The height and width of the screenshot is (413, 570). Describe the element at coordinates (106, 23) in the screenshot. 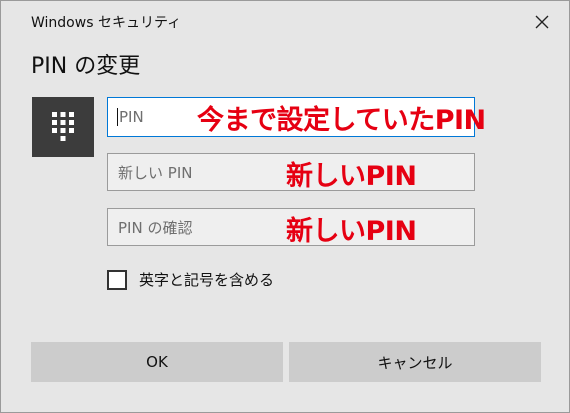

I see `window-title: Windows セキュリティ` at that location.